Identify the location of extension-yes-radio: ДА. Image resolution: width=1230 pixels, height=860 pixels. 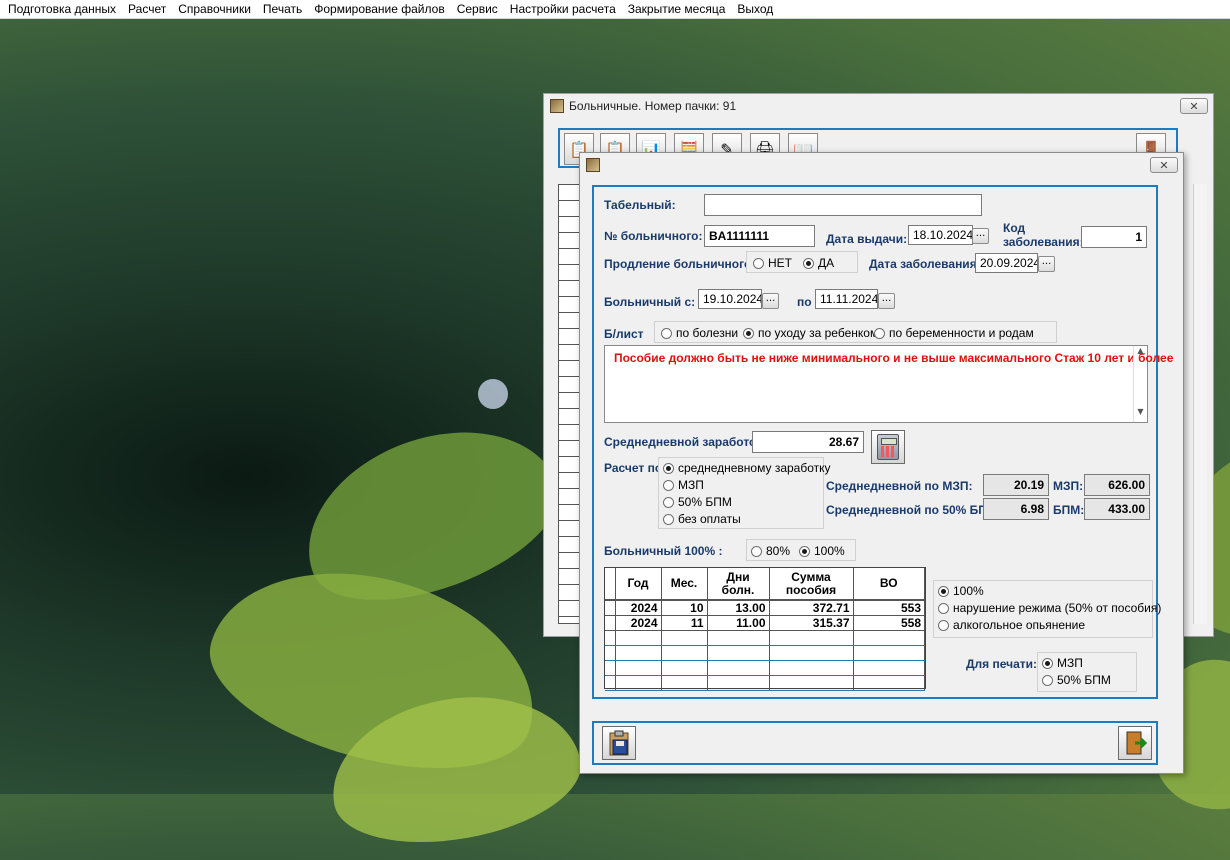
(818, 263).